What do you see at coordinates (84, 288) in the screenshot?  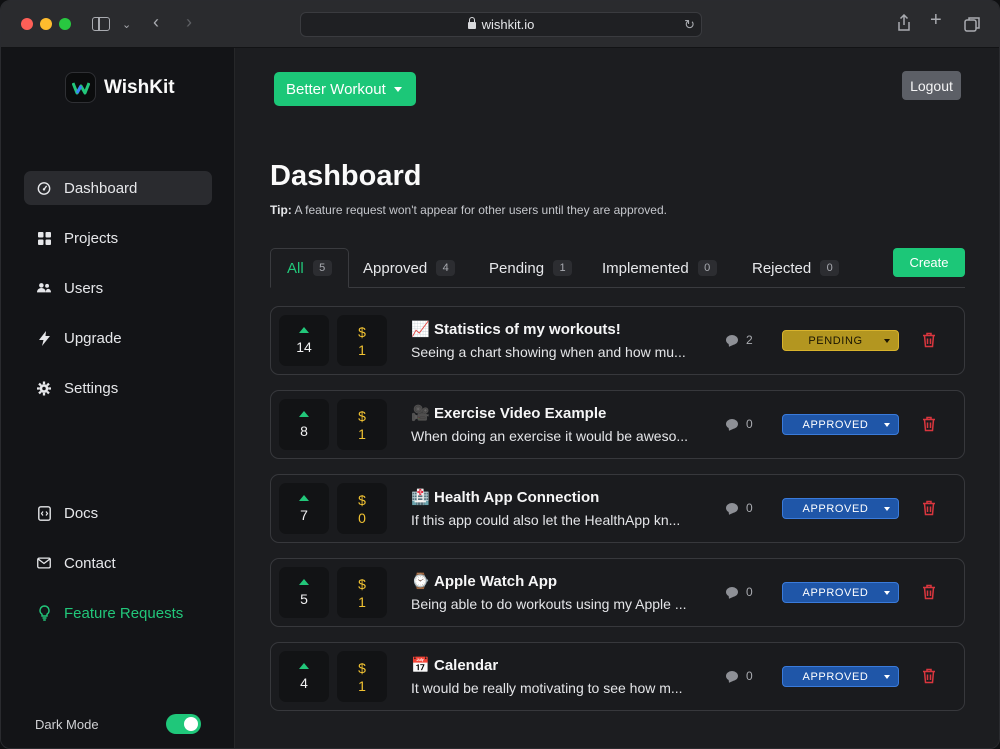 I see `sidebar-item-label: Users` at bounding box center [84, 288].